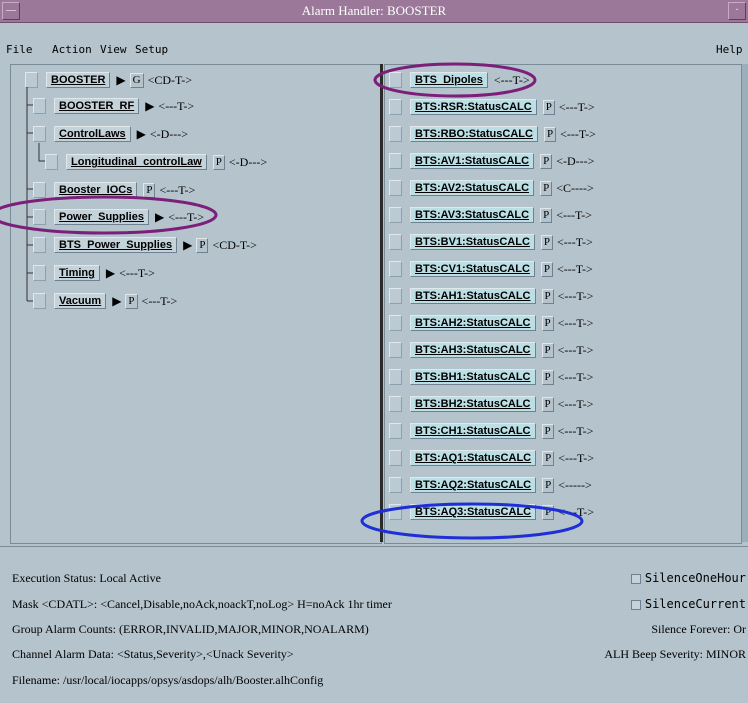 This screenshot has height=703, width=748. What do you see at coordinates (473, 296) in the screenshot?
I see `channel-label: BTS:AH1:StatusCALC` at bounding box center [473, 296].